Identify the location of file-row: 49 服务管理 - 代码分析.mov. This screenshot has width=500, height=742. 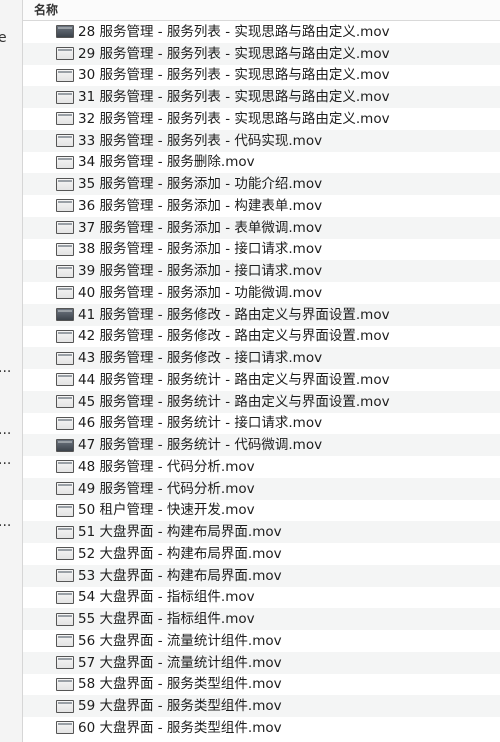
(261, 488).